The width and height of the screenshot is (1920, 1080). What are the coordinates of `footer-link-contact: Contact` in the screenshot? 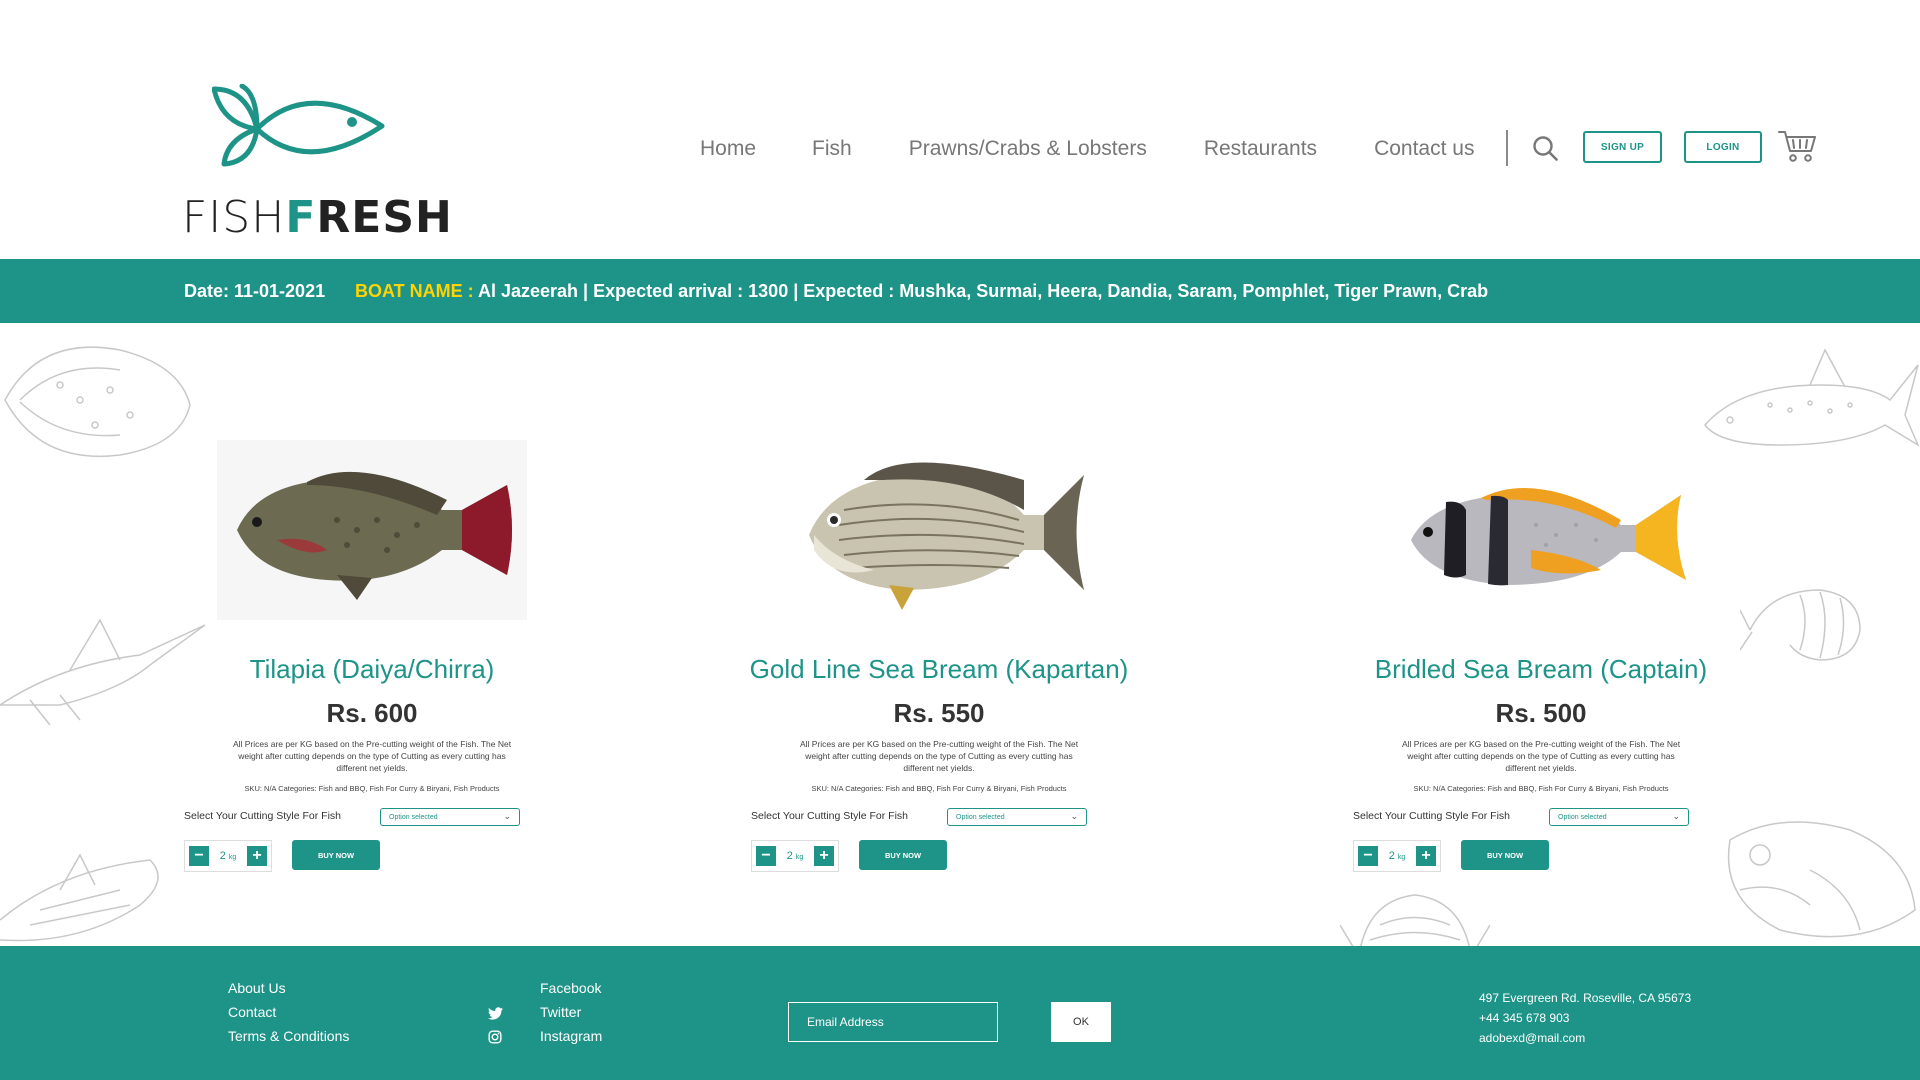 It's located at (288, 1012).